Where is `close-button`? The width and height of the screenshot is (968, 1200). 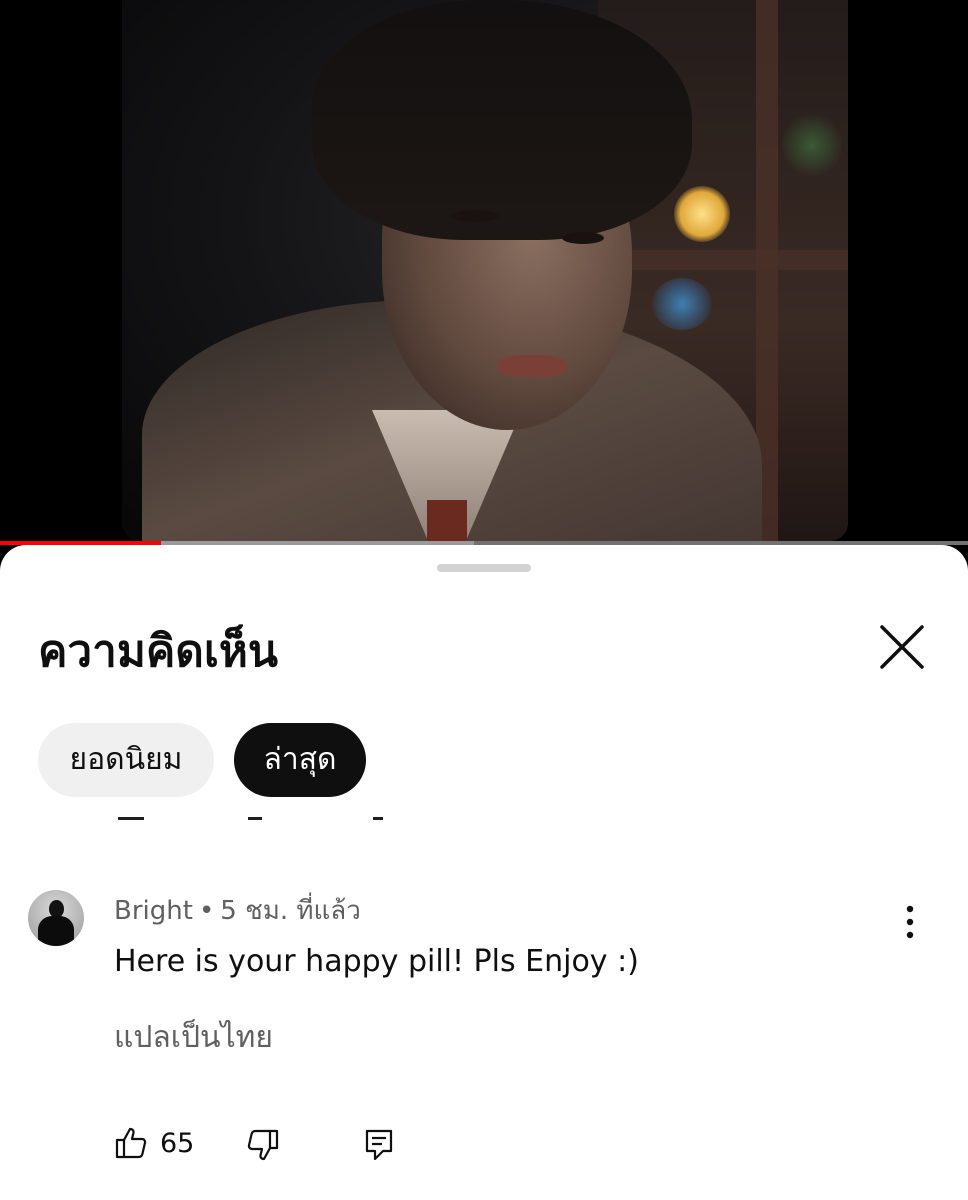
close-button is located at coordinates (902, 647).